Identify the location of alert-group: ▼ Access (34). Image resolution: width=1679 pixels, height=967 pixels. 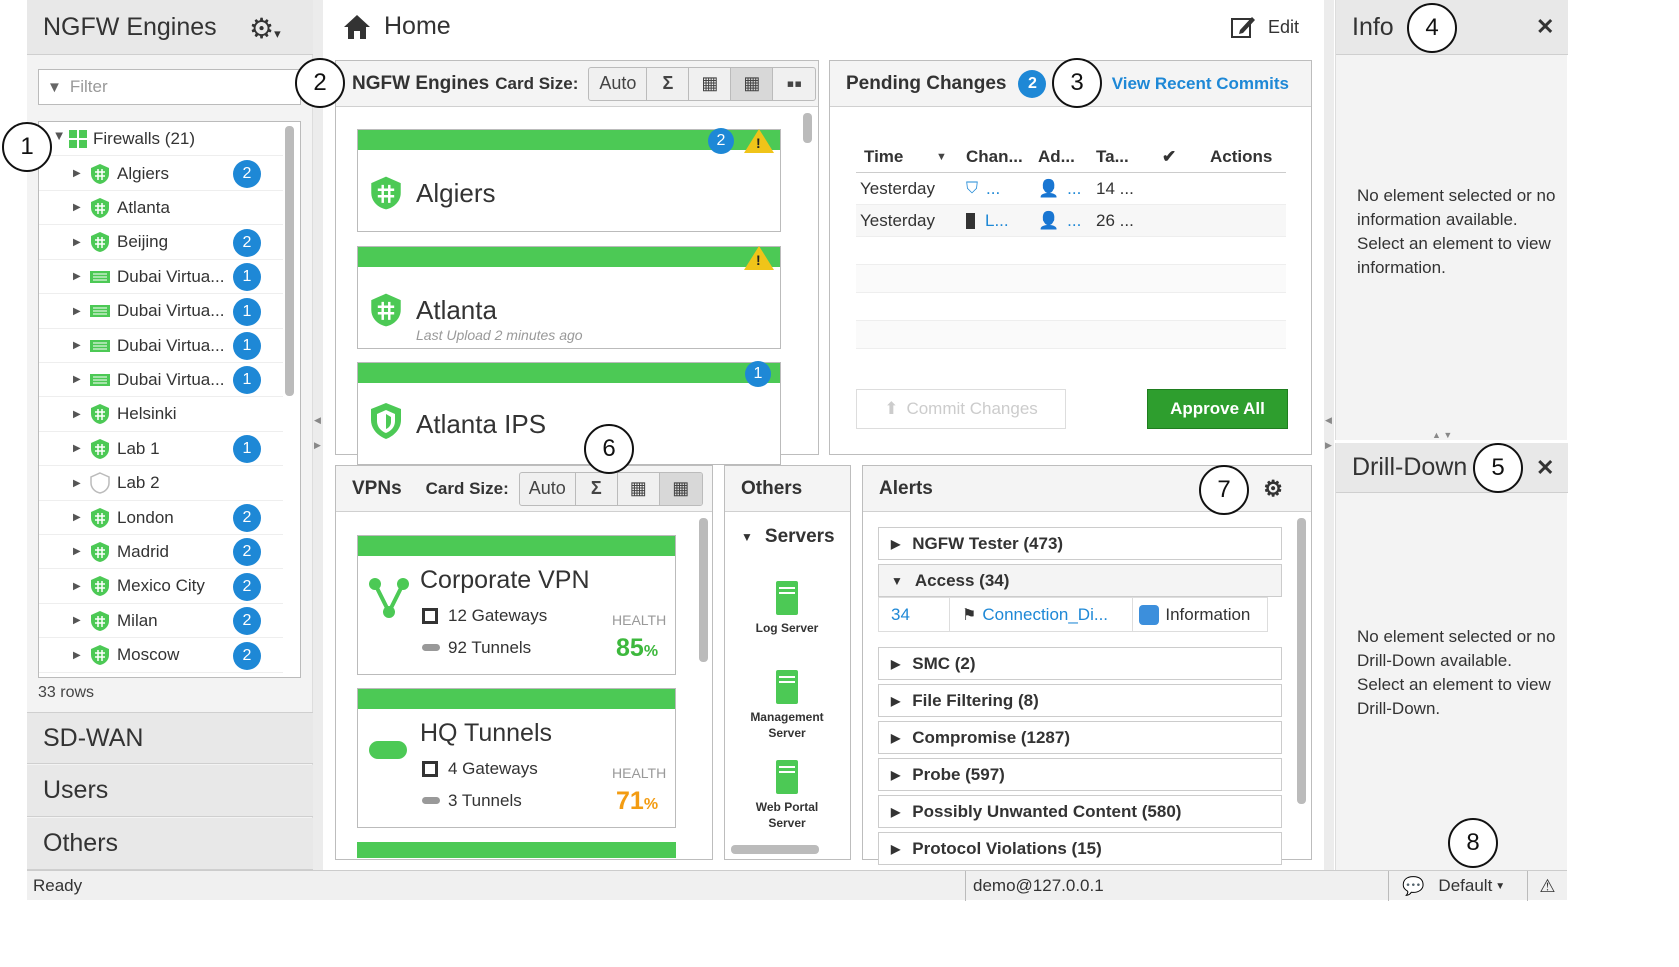
(1080, 580).